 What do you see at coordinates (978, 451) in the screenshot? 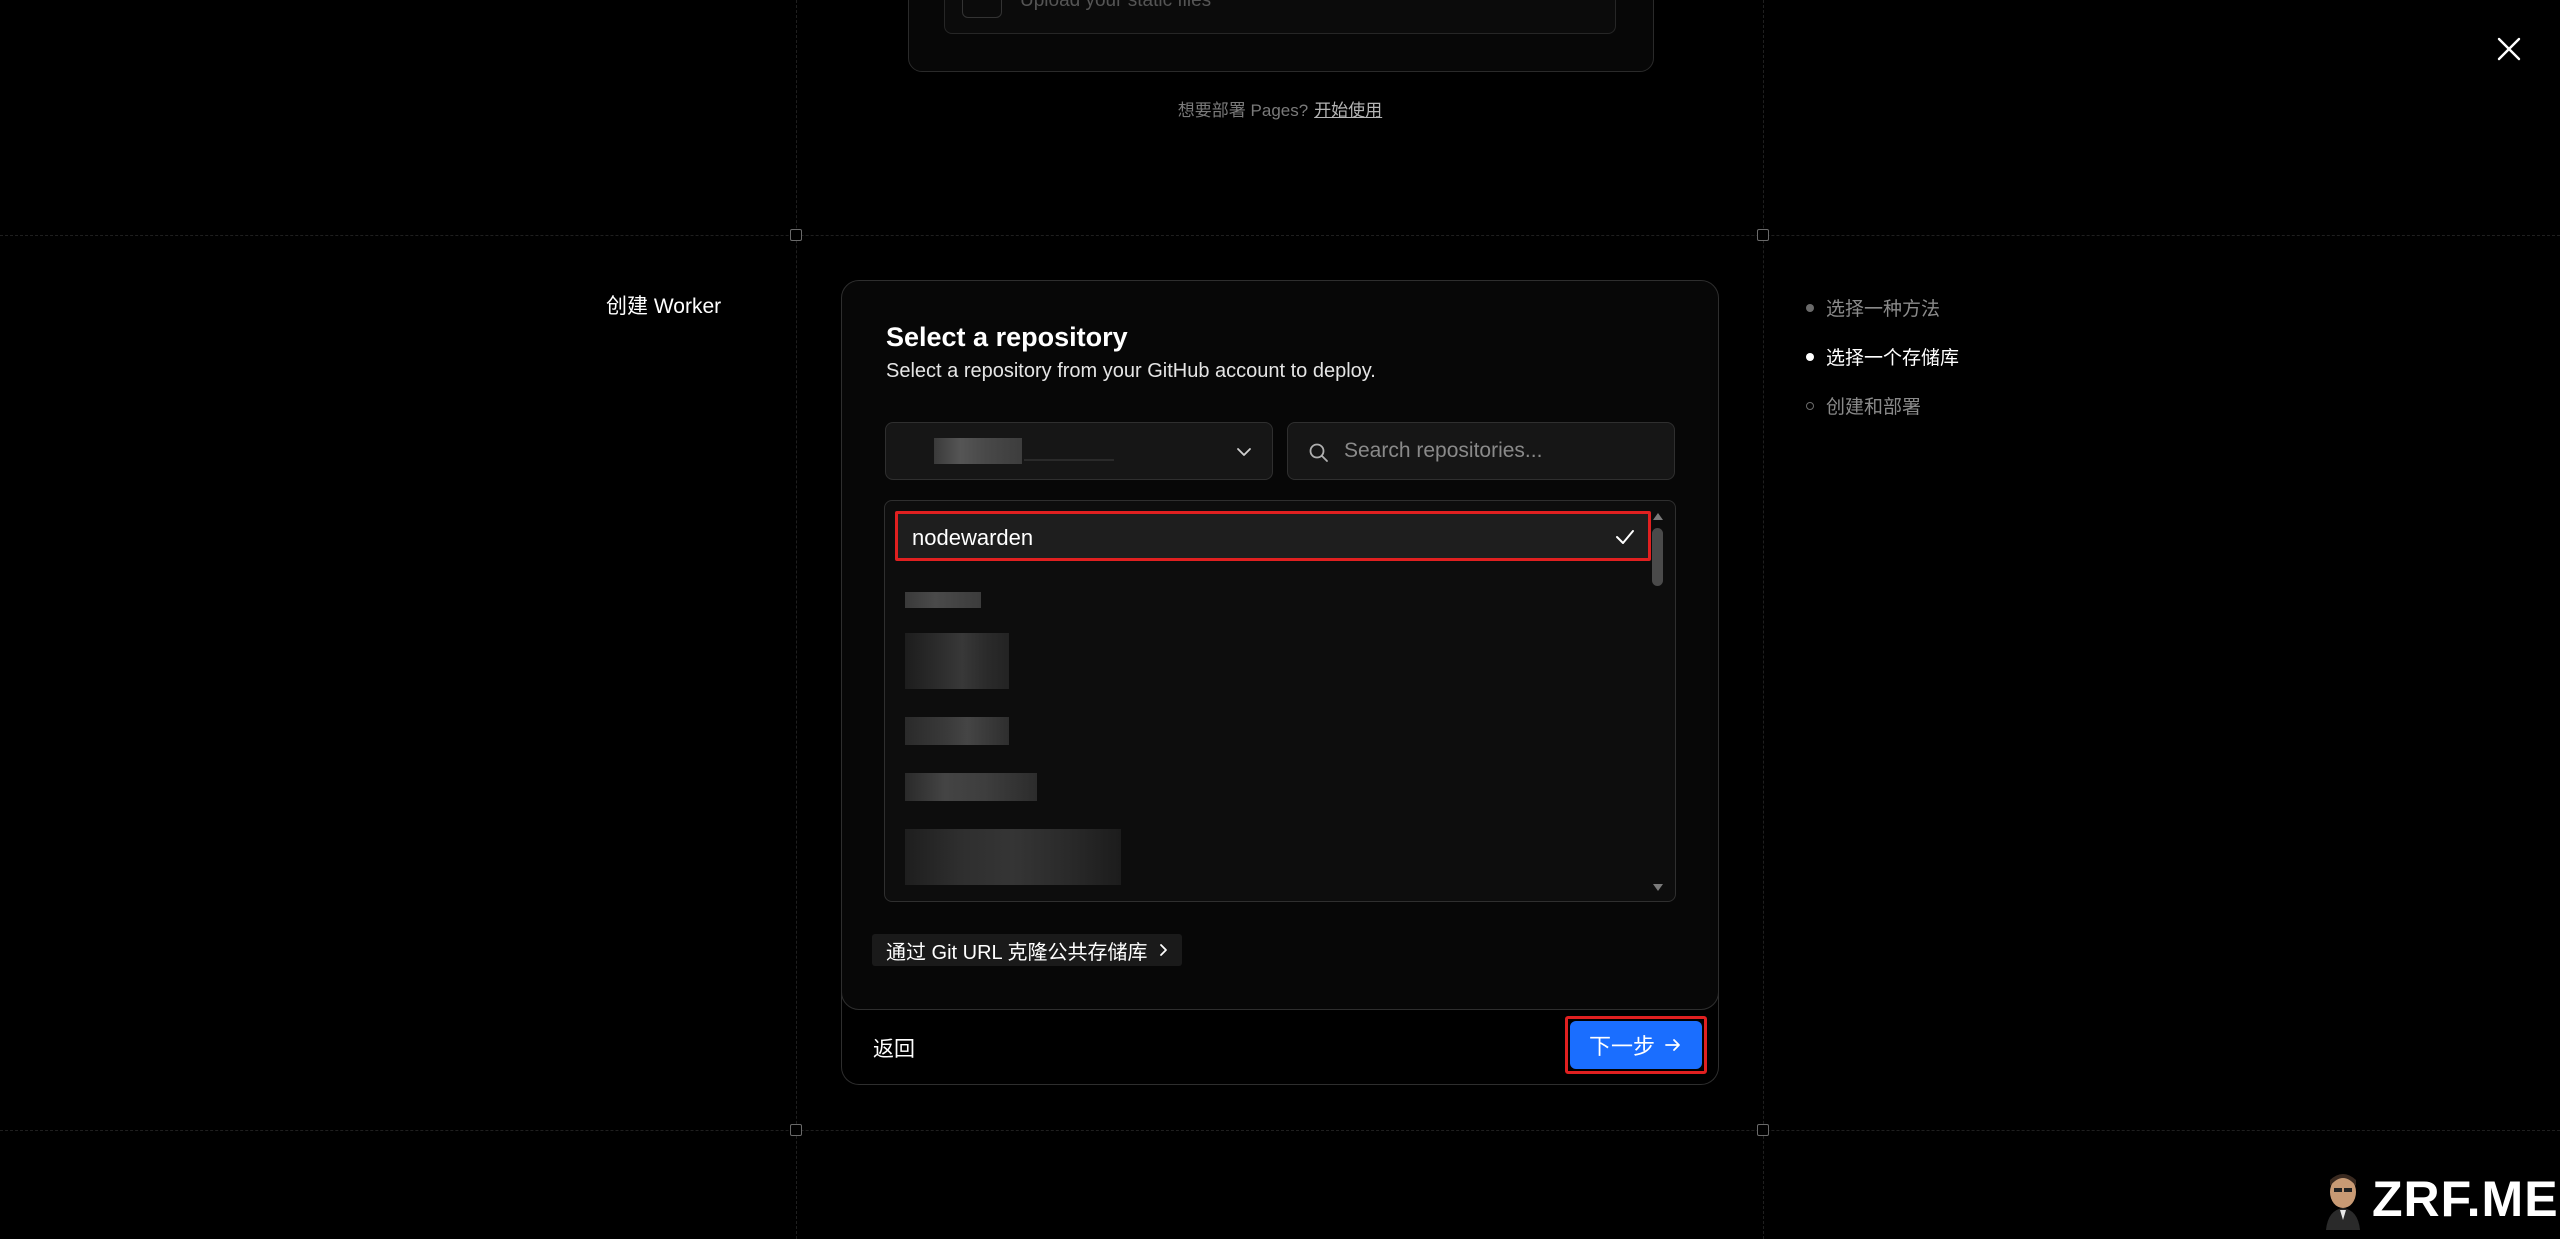
I see `account-name-redacted` at bounding box center [978, 451].